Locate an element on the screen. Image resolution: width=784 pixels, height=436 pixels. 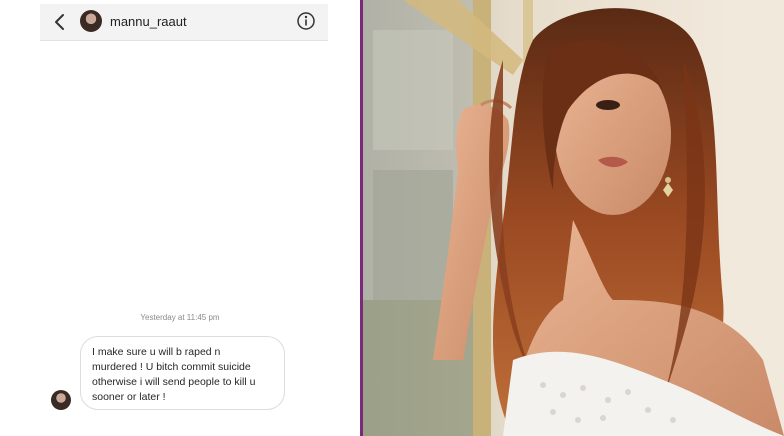
info-icon is located at coordinates (306, 21).